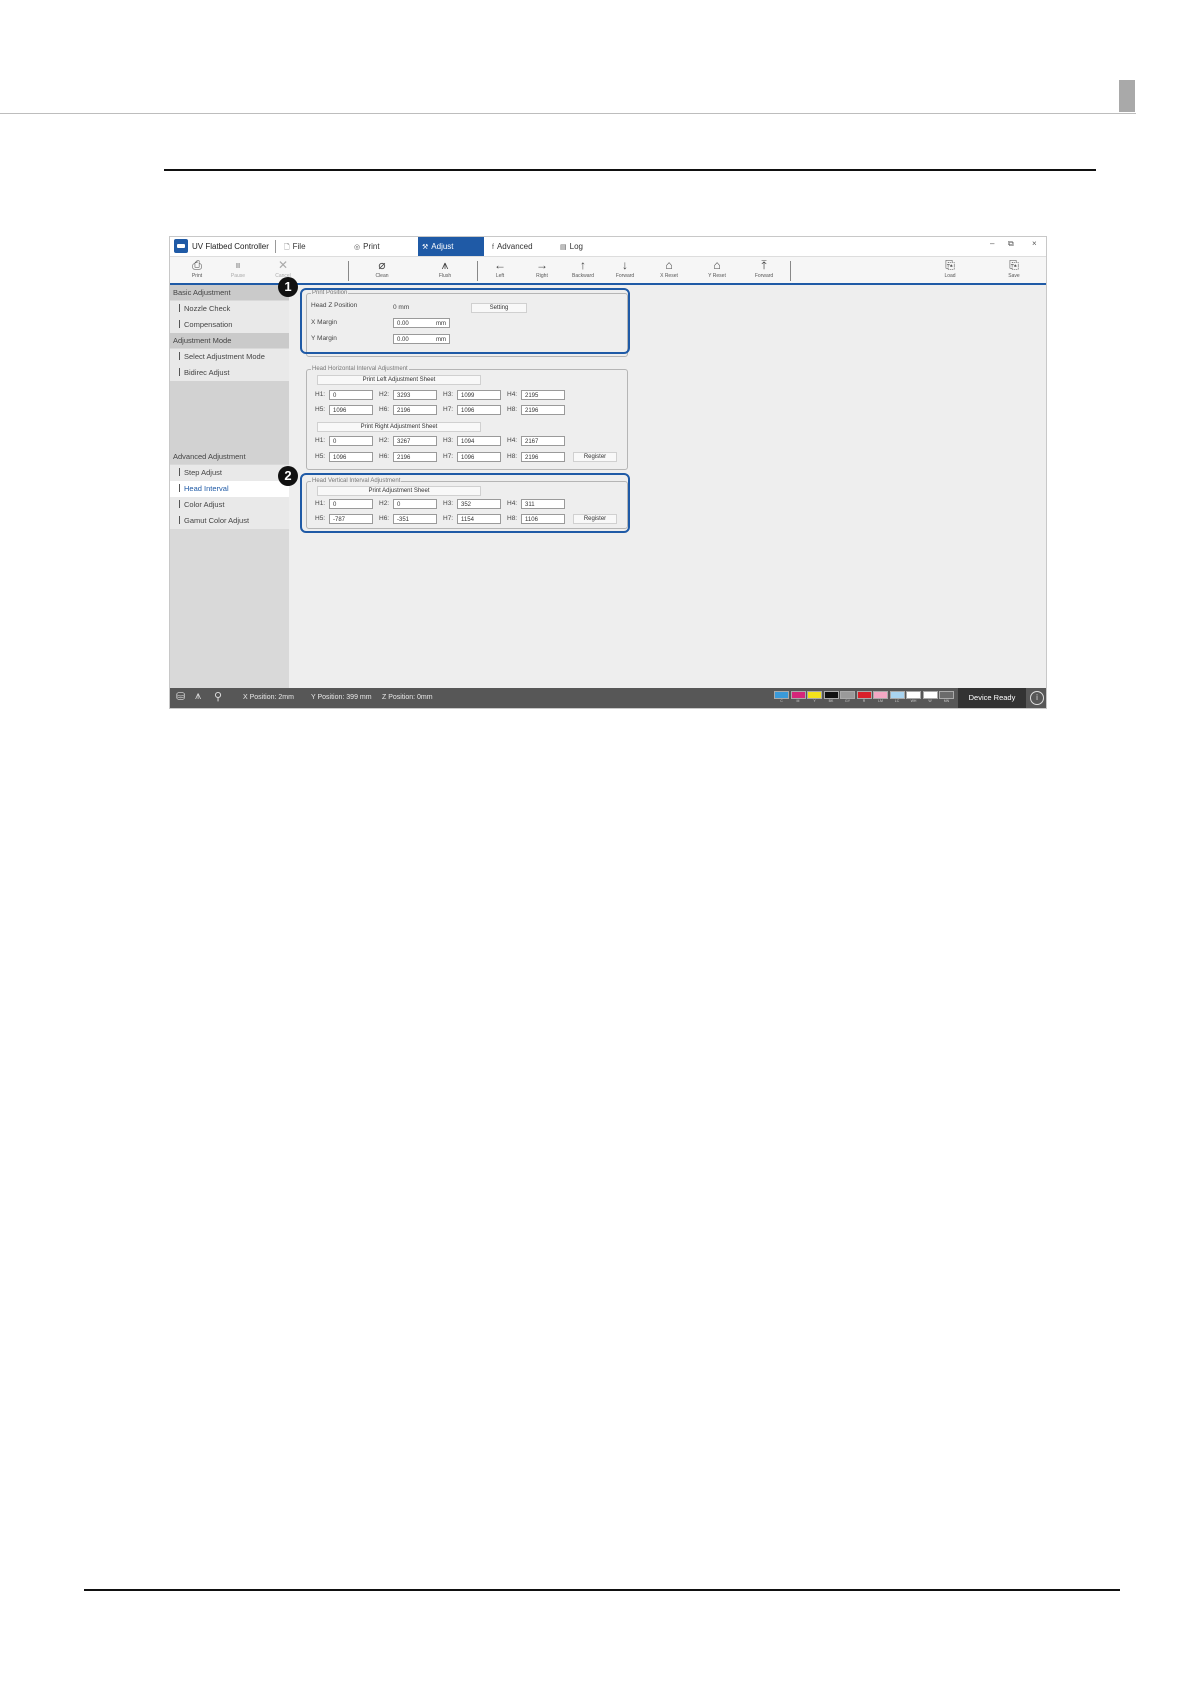 The image size is (1190, 1684). Describe the element at coordinates (479, 410) in the screenshot. I see `left-h7-field: 1096` at that location.